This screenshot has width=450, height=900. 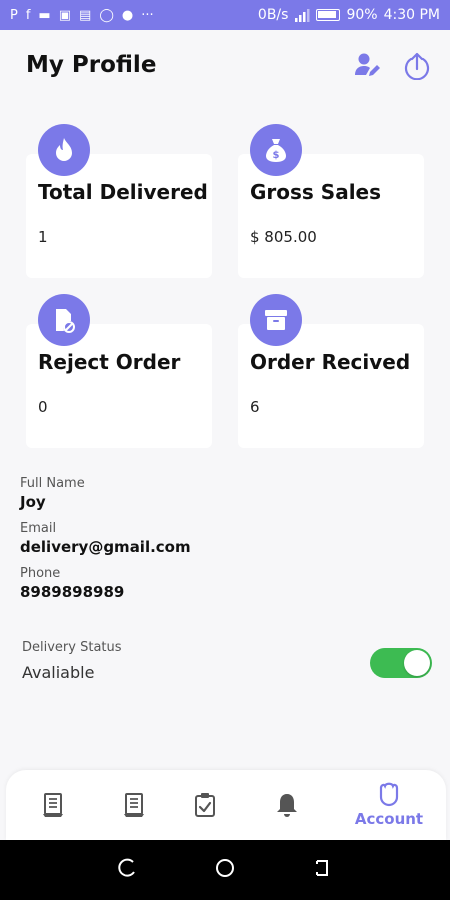 I want to click on system-nav-bar, so click(x=225, y=870).